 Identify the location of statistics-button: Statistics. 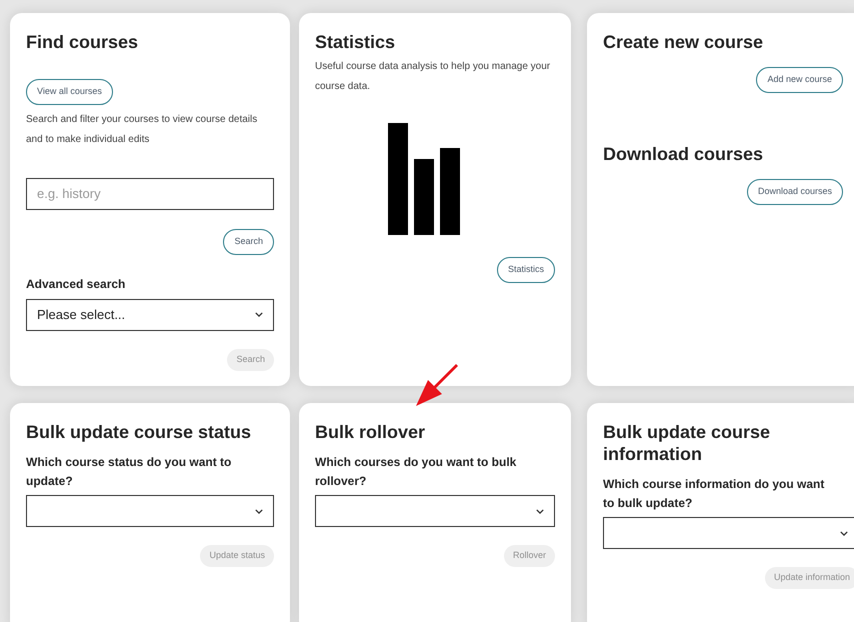
(525, 270).